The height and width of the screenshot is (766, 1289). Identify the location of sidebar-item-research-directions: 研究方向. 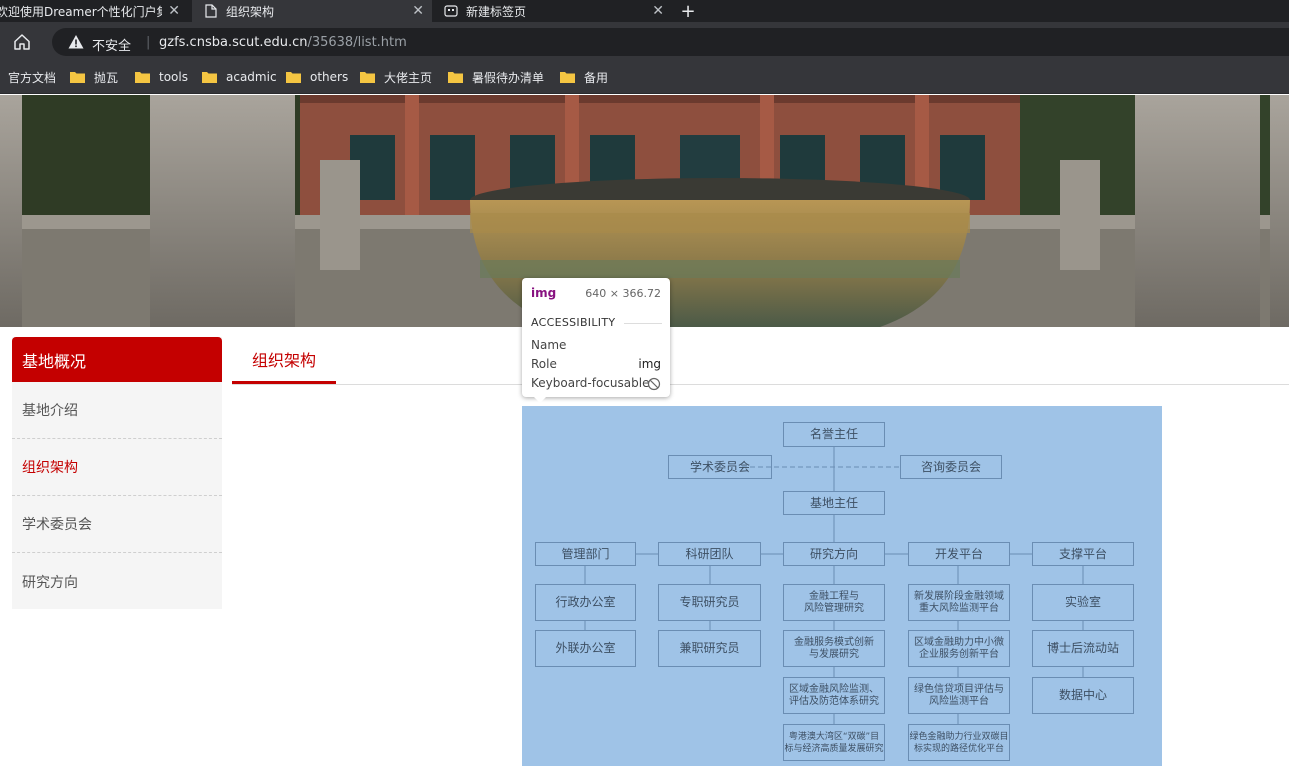
(117, 581).